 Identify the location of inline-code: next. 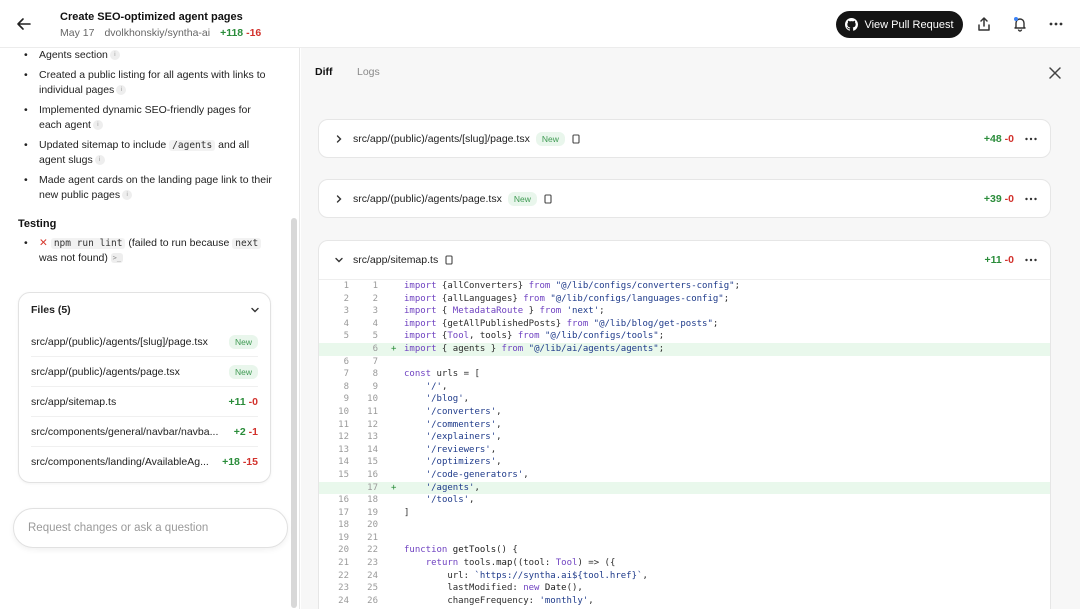
(247, 243).